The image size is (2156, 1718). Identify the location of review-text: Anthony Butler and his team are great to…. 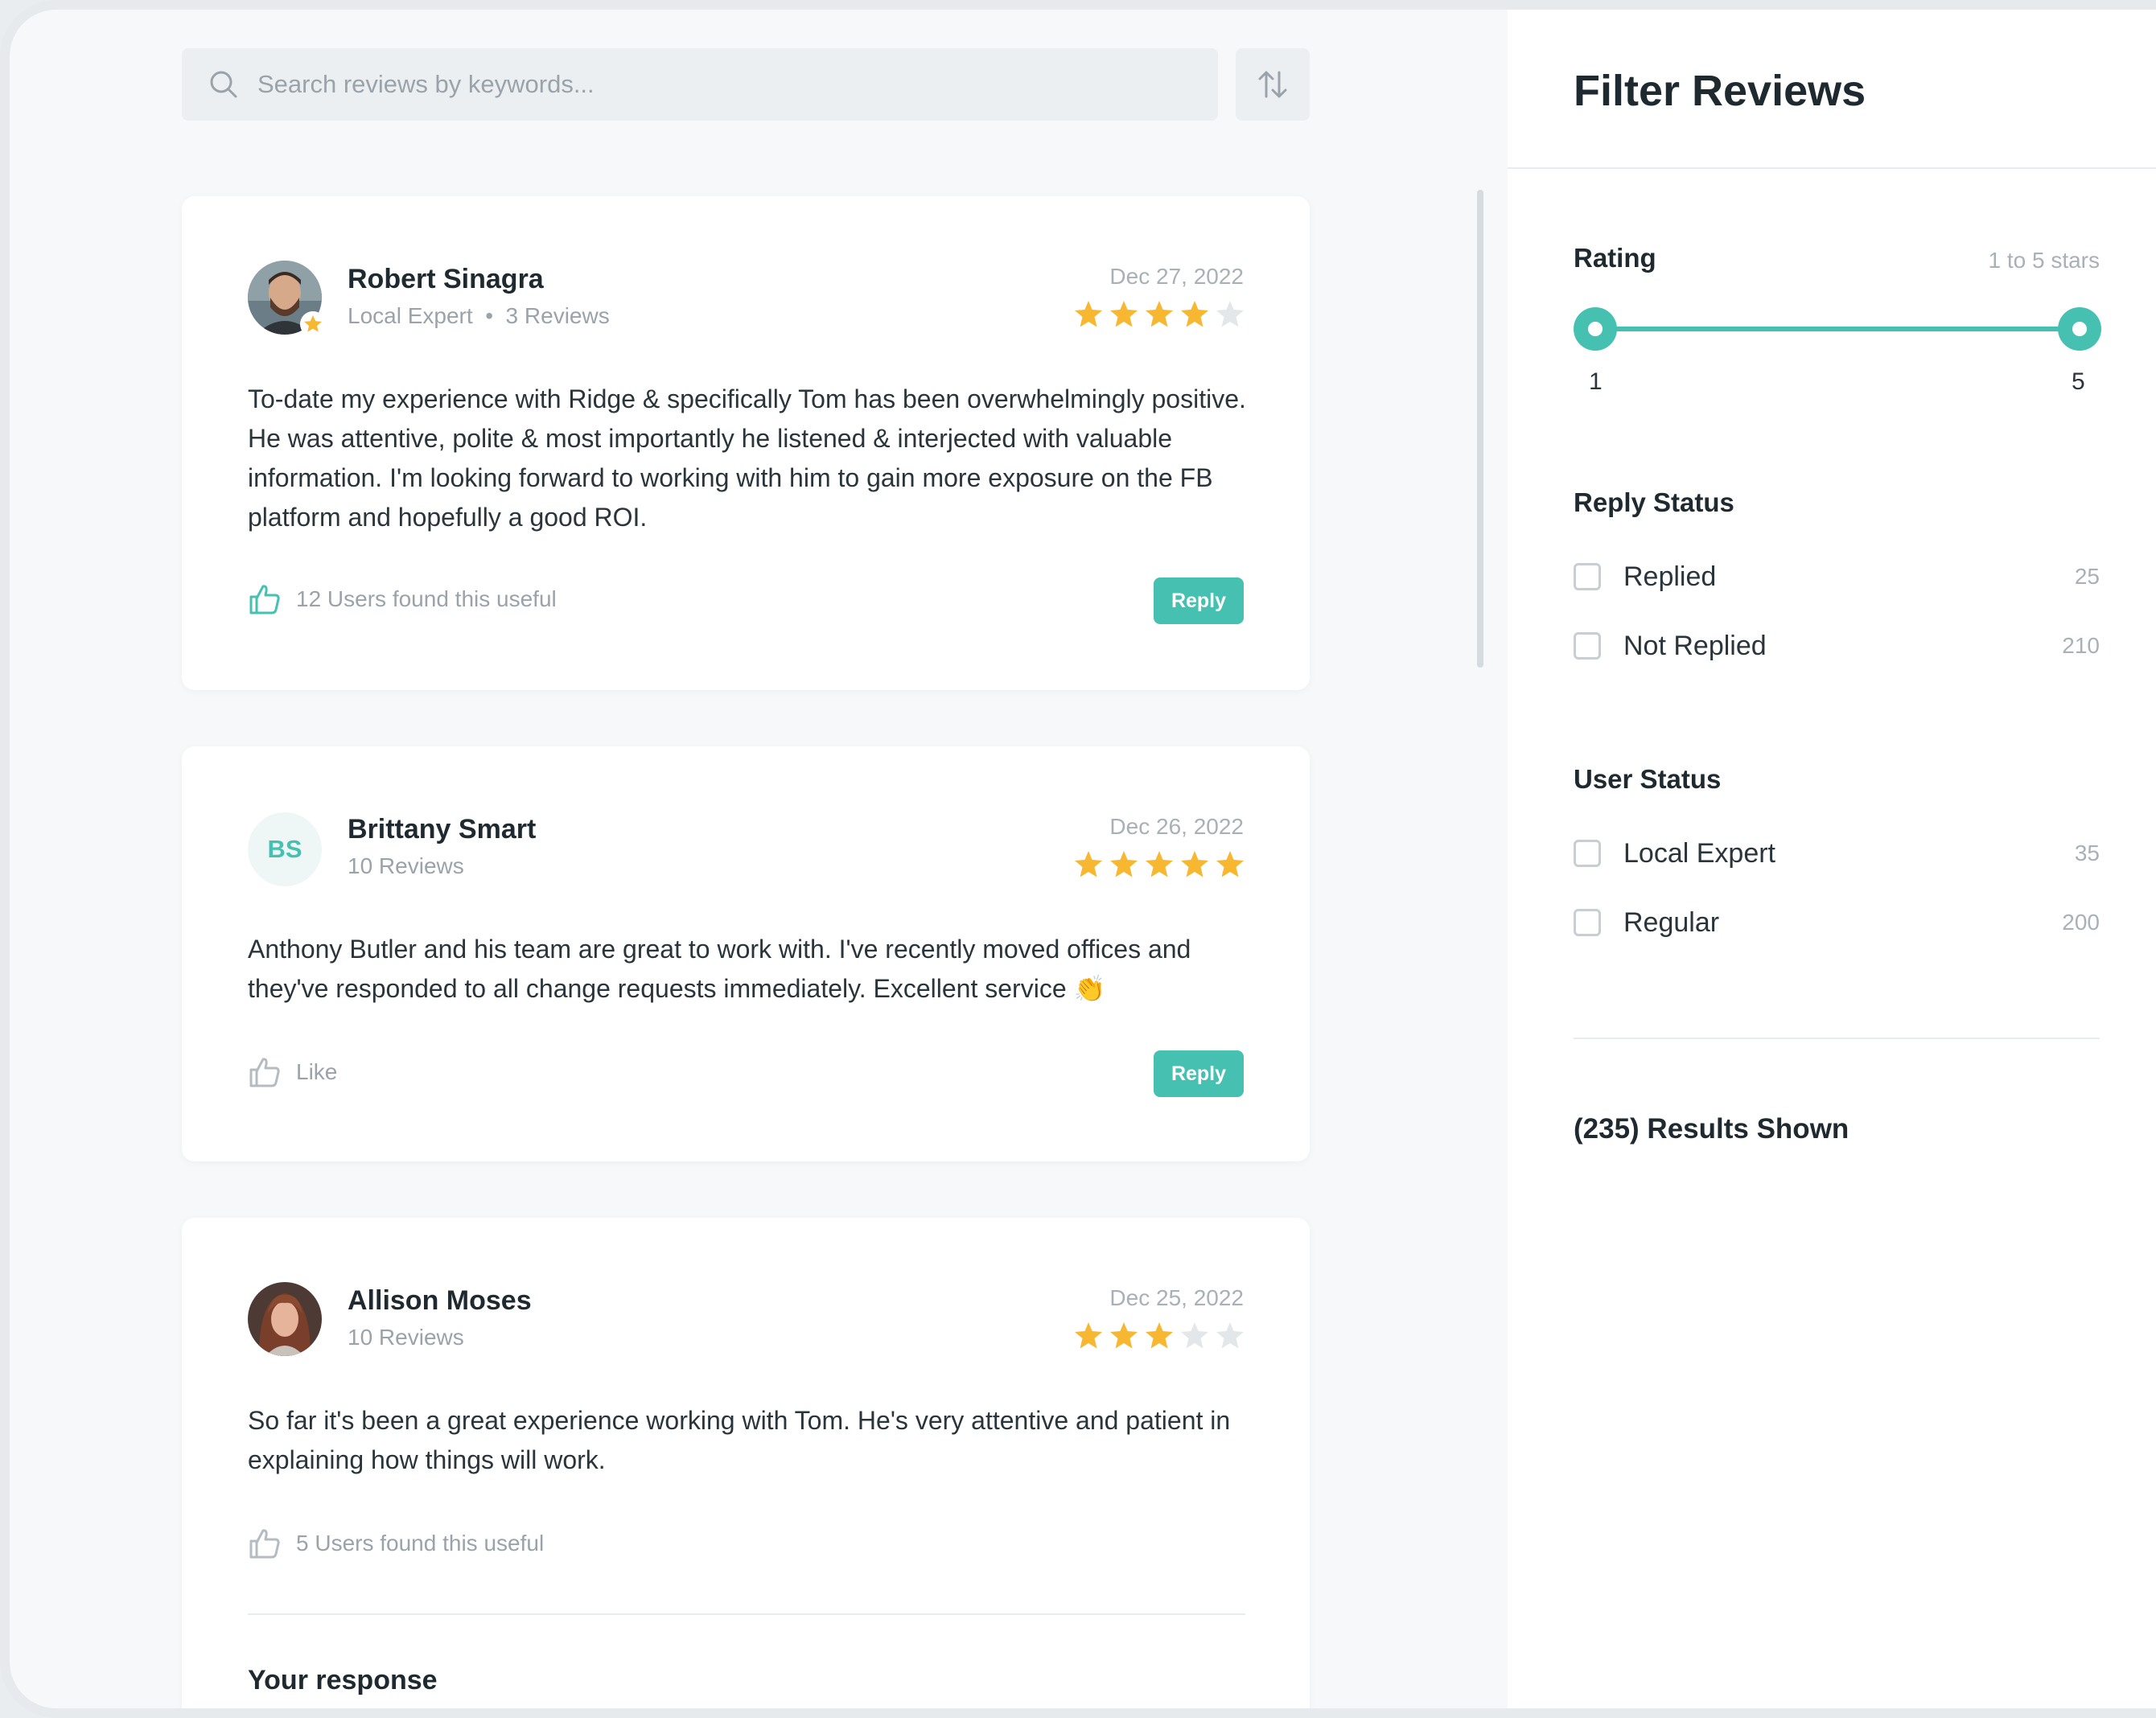
(719, 969).